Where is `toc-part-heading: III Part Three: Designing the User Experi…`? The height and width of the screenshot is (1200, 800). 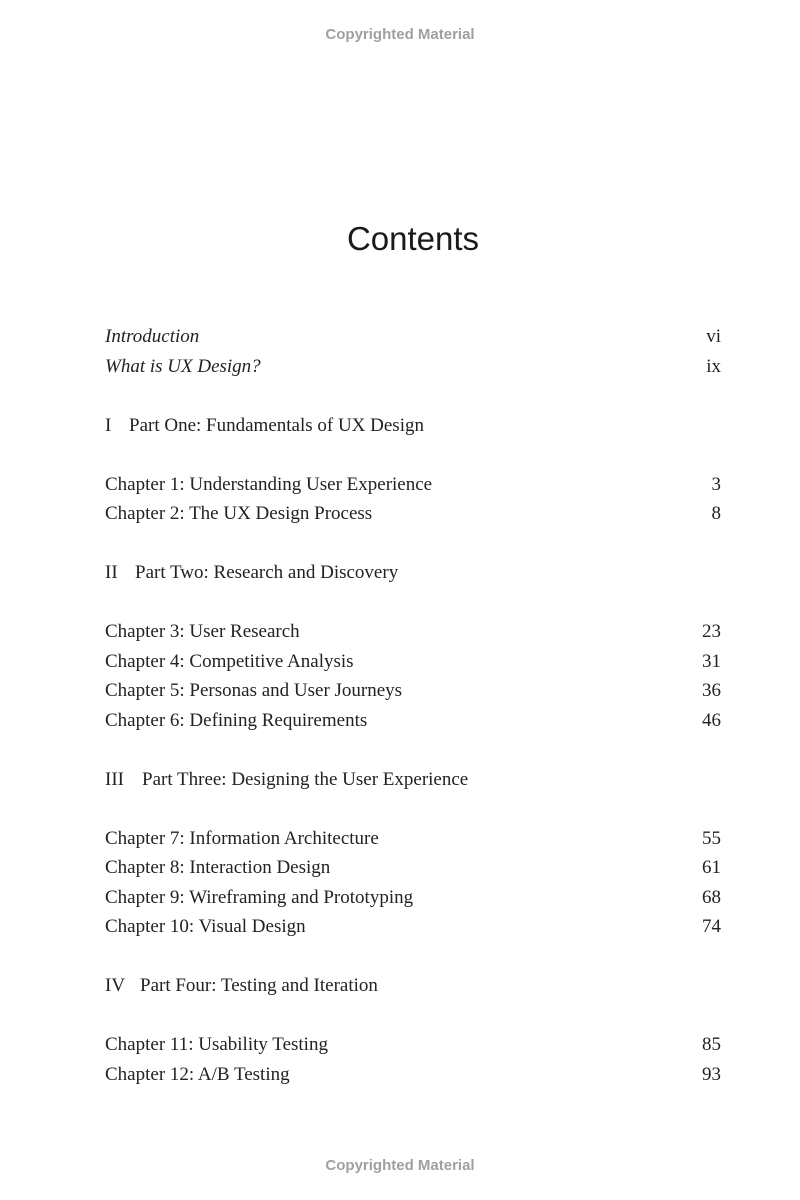 toc-part-heading: III Part Three: Designing the User Experi… is located at coordinates (413, 780).